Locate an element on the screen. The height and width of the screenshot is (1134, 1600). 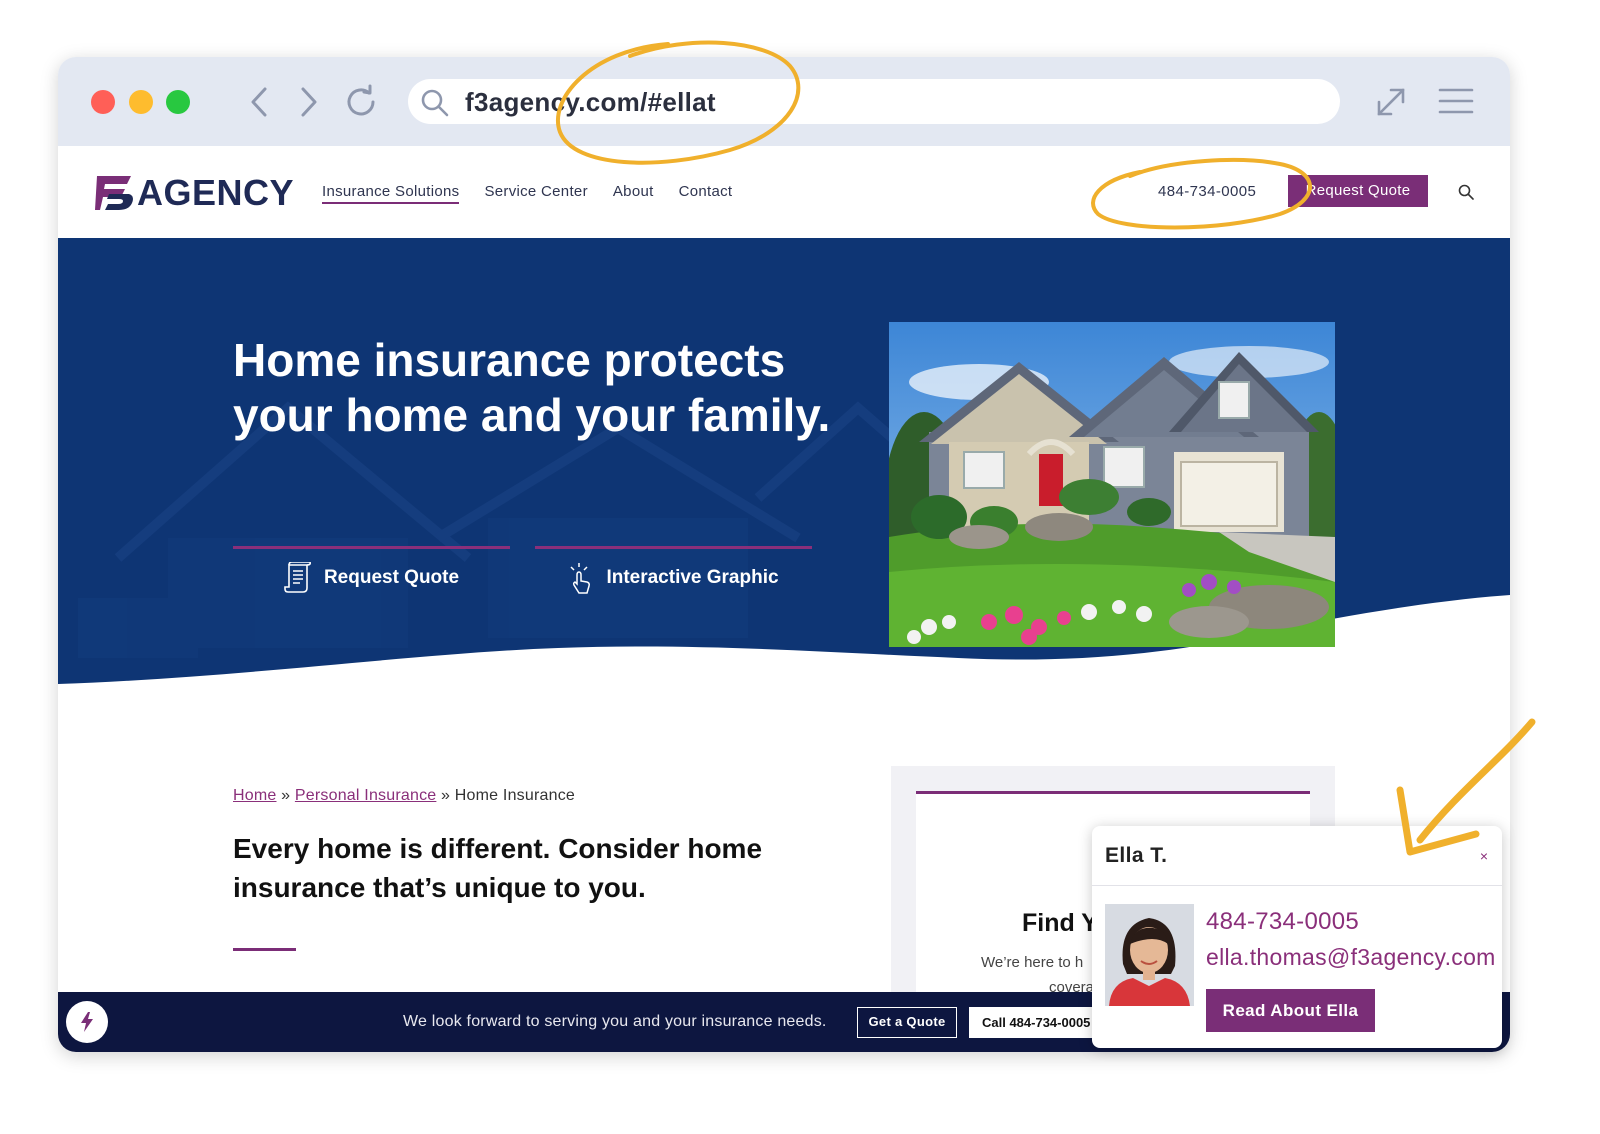
forward-icon is located at coordinates (308, 102).